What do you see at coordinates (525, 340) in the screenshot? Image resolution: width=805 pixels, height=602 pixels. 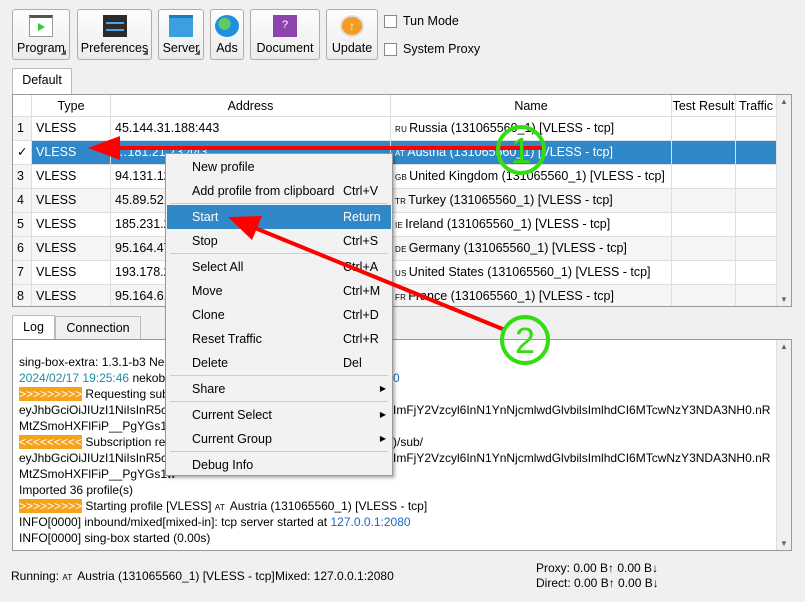 I see `annotation-step-2: 2` at bounding box center [525, 340].